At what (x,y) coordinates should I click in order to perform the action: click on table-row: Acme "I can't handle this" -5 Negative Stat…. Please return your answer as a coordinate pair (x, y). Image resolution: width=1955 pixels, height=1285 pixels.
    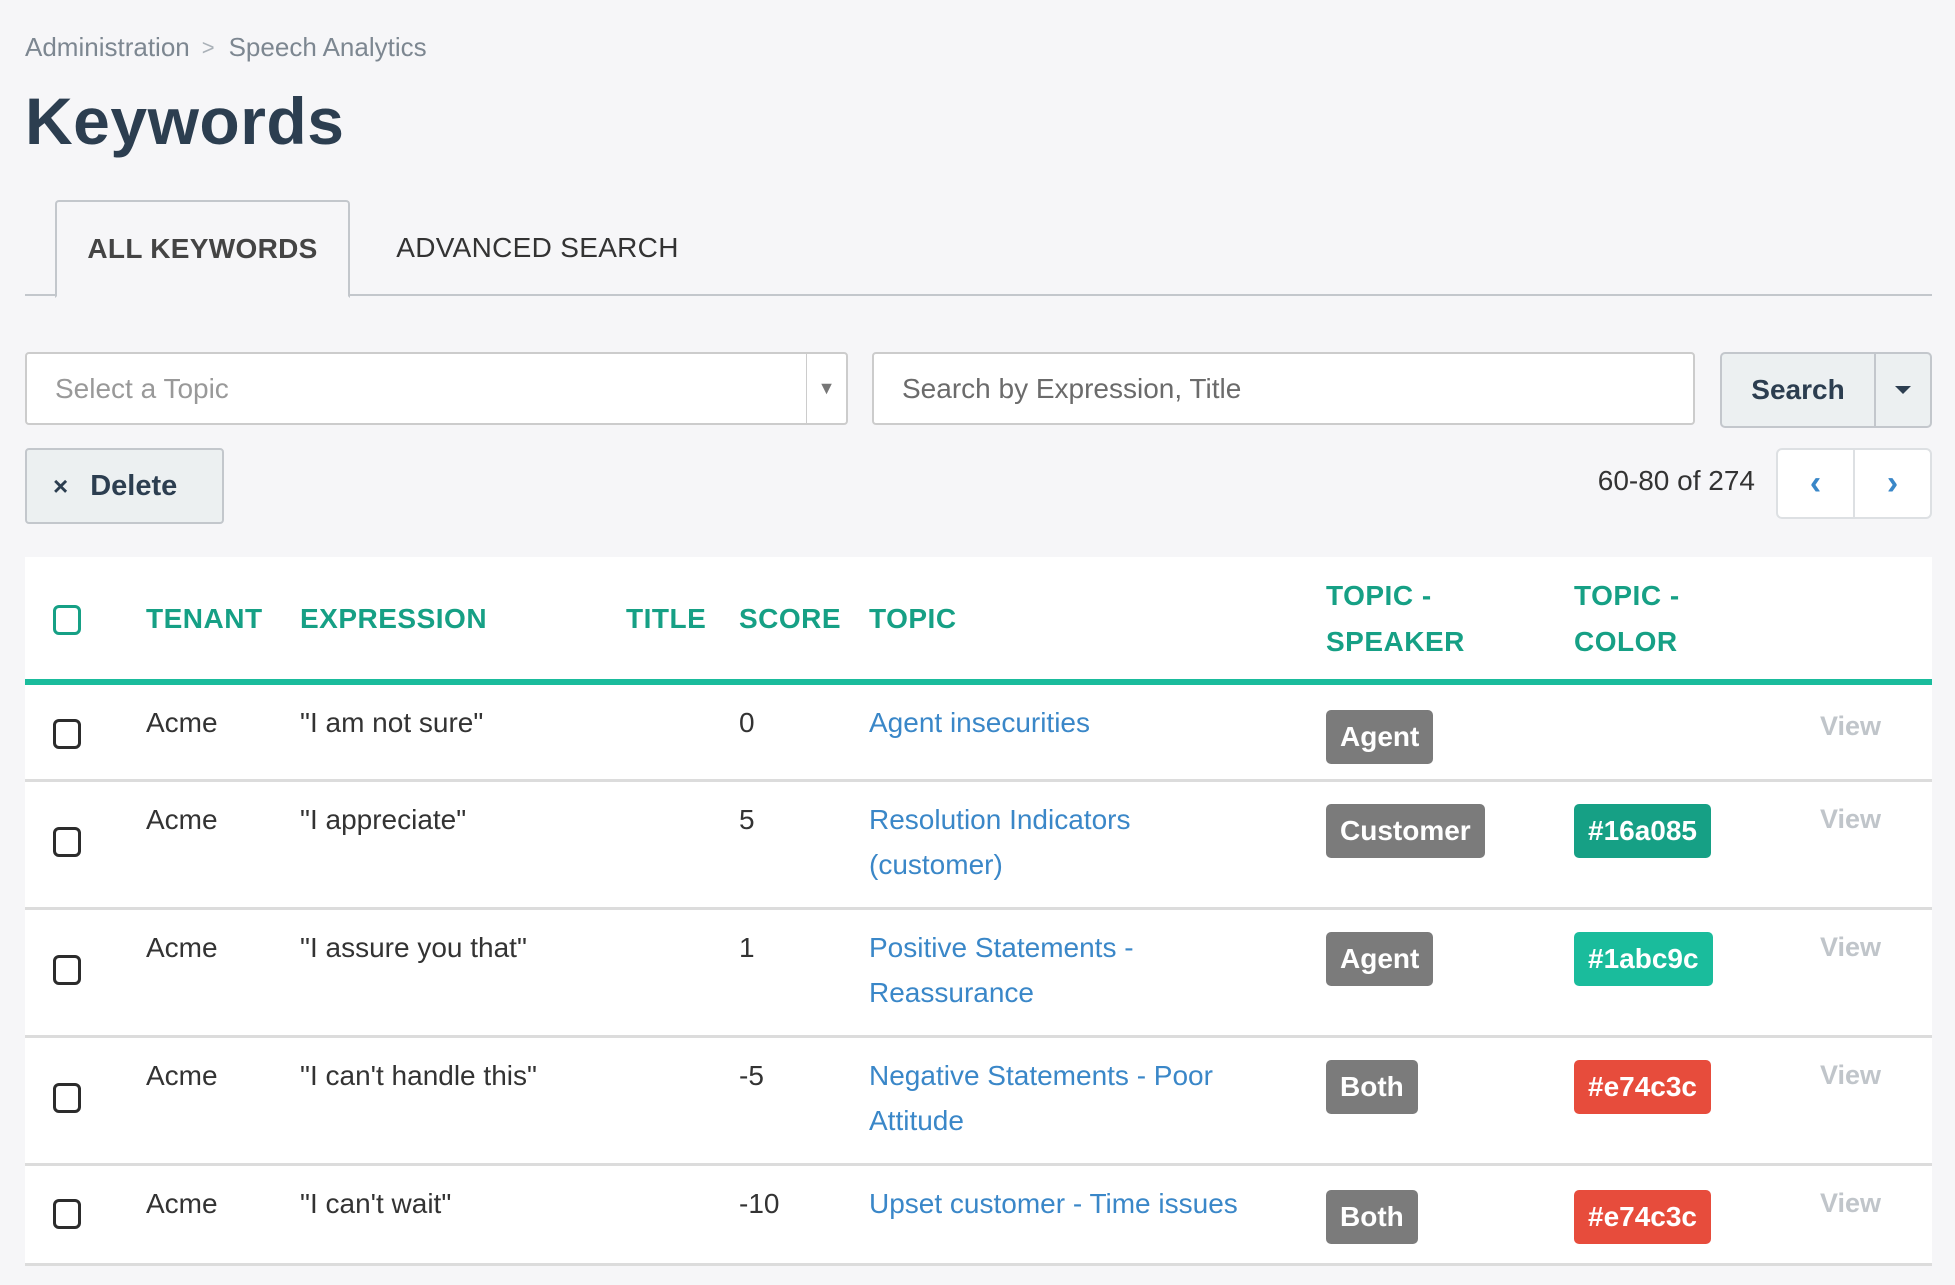
    Looking at the image, I should click on (978, 1102).